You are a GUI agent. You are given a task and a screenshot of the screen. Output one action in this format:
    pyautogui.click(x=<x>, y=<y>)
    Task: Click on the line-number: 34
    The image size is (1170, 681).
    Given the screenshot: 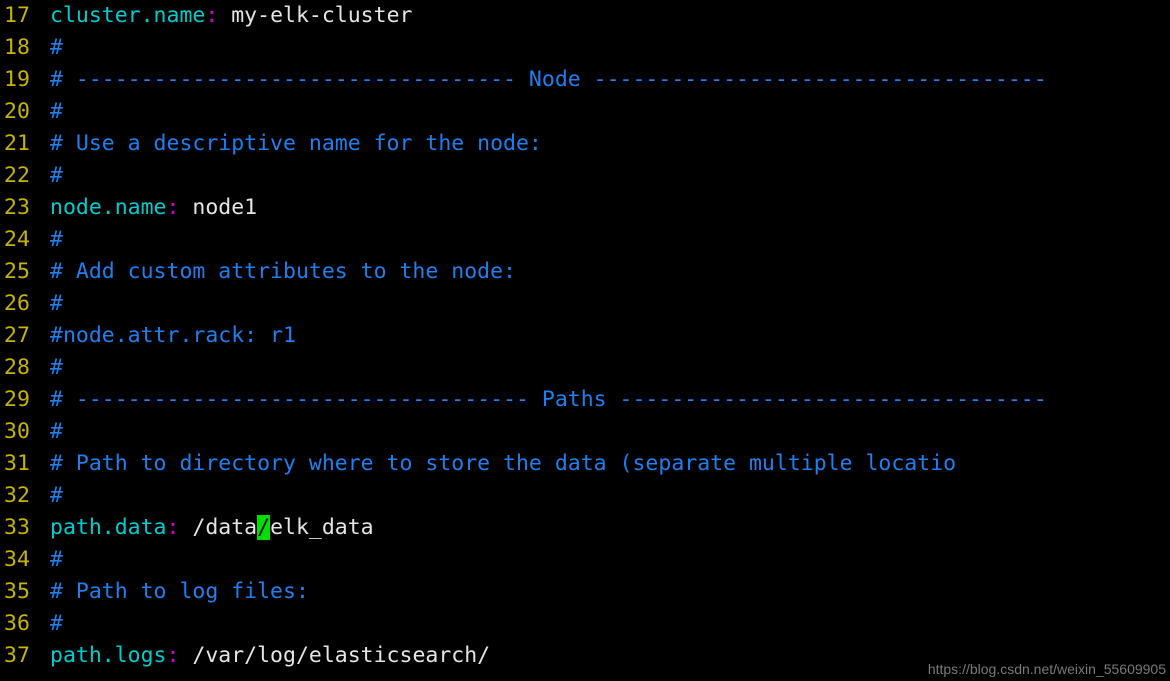 What is the action you would take?
    pyautogui.click(x=17, y=559)
    